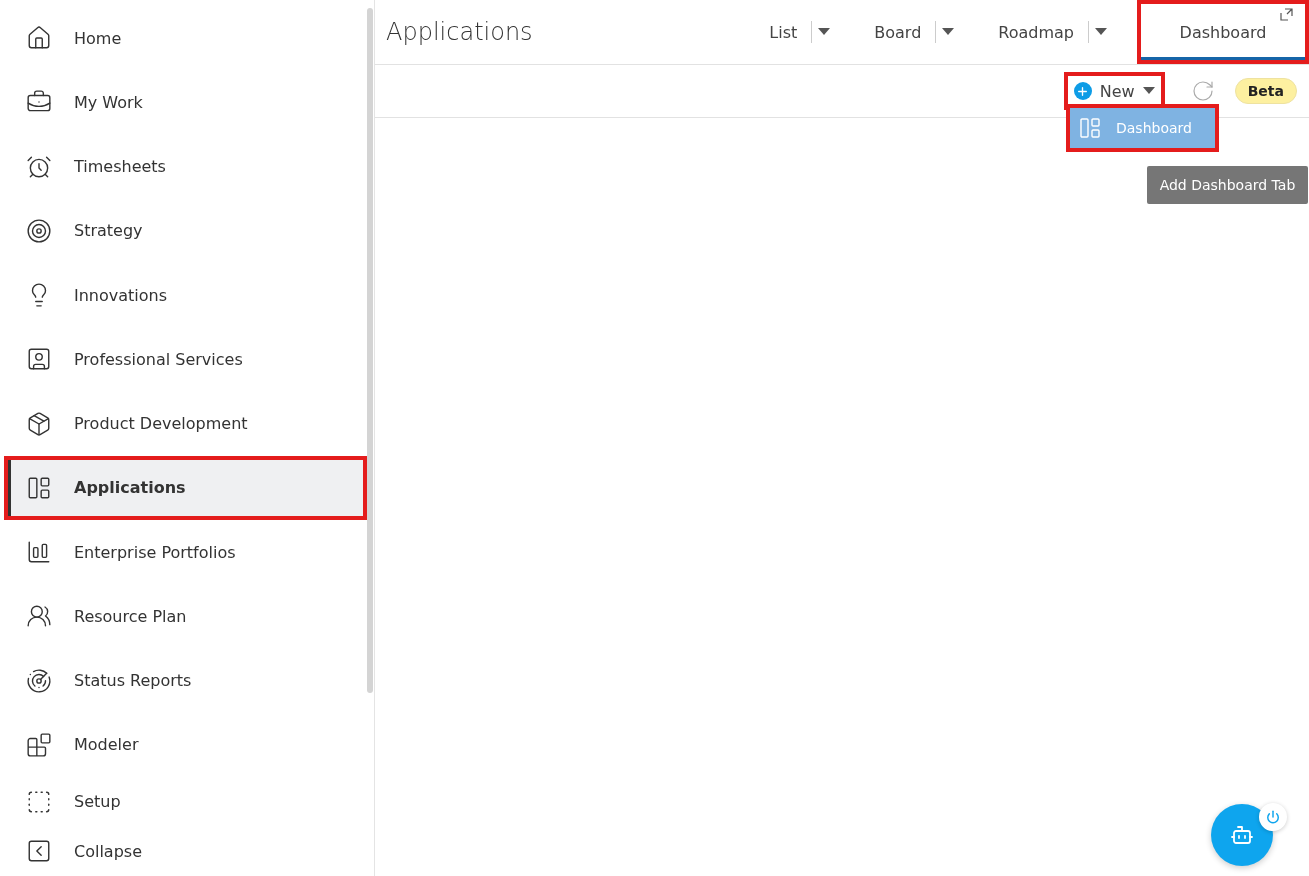 This screenshot has height=876, width=1309. Describe the element at coordinates (1036, 32) in the screenshot. I see `view-tab: Roadmap` at that location.